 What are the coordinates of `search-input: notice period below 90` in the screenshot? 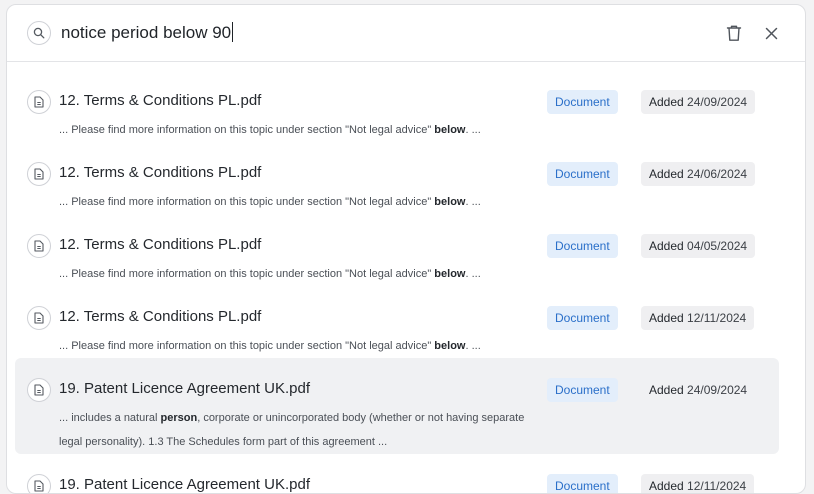 It's located at (147, 33).